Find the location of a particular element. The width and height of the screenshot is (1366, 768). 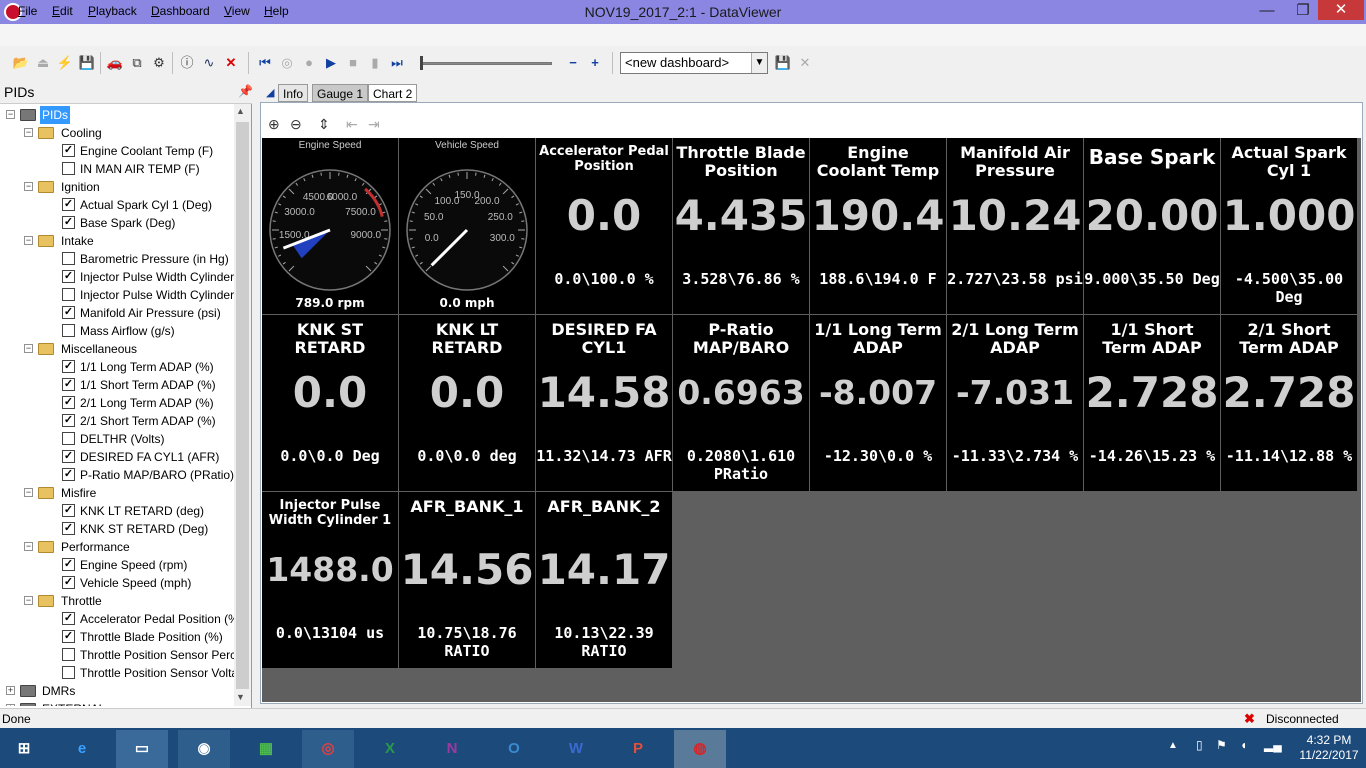

info-icon: ⓘ is located at coordinates (187, 63).